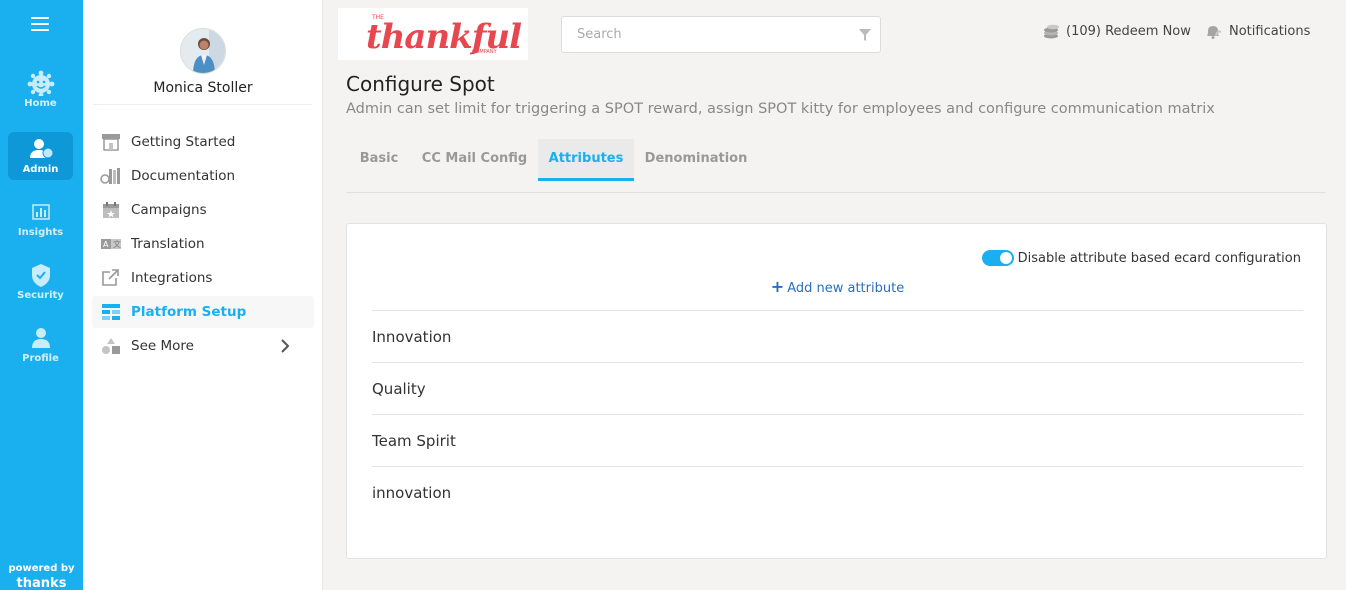 Image resolution: width=1346 pixels, height=590 pixels. What do you see at coordinates (162, 346) in the screenshot?
I see `sidebar-item-label: See More` at bounding box center [162, 346].